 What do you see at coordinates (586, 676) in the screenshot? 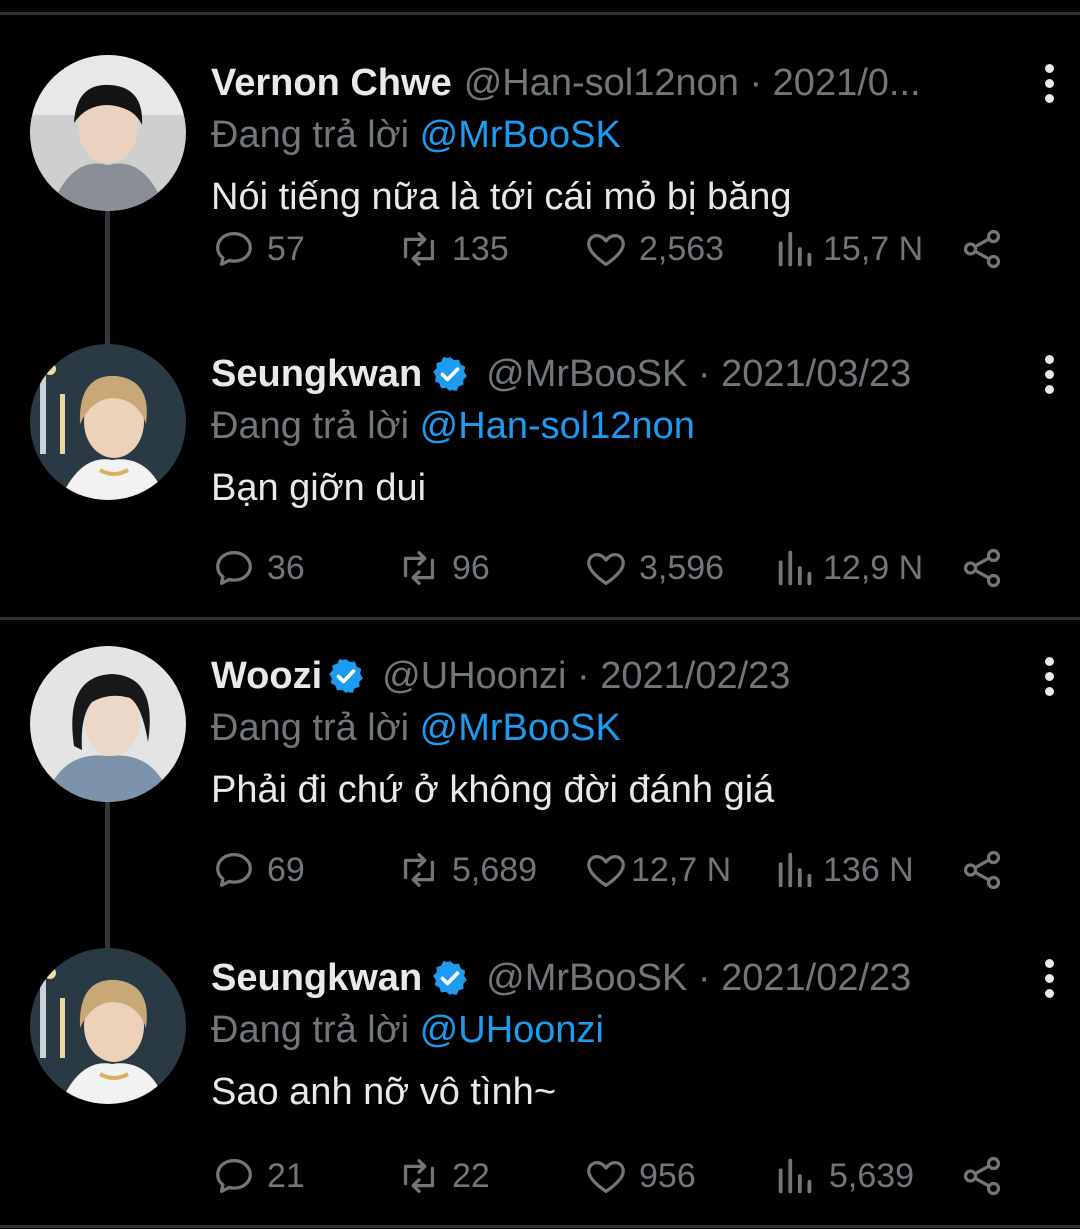
I see `handle-and-date: @UHoonzi · 2021/02/23` at bounding box center [586, 676].